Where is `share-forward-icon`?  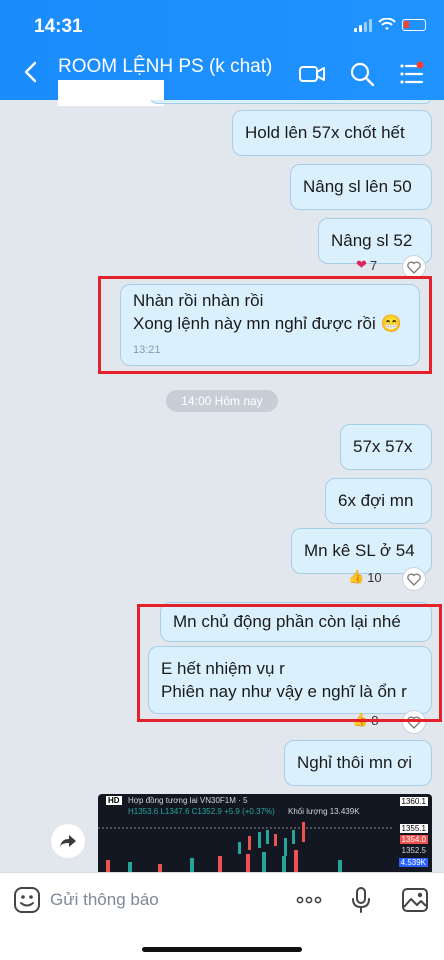 share-forward-icon is located at coordinates (68, 841).